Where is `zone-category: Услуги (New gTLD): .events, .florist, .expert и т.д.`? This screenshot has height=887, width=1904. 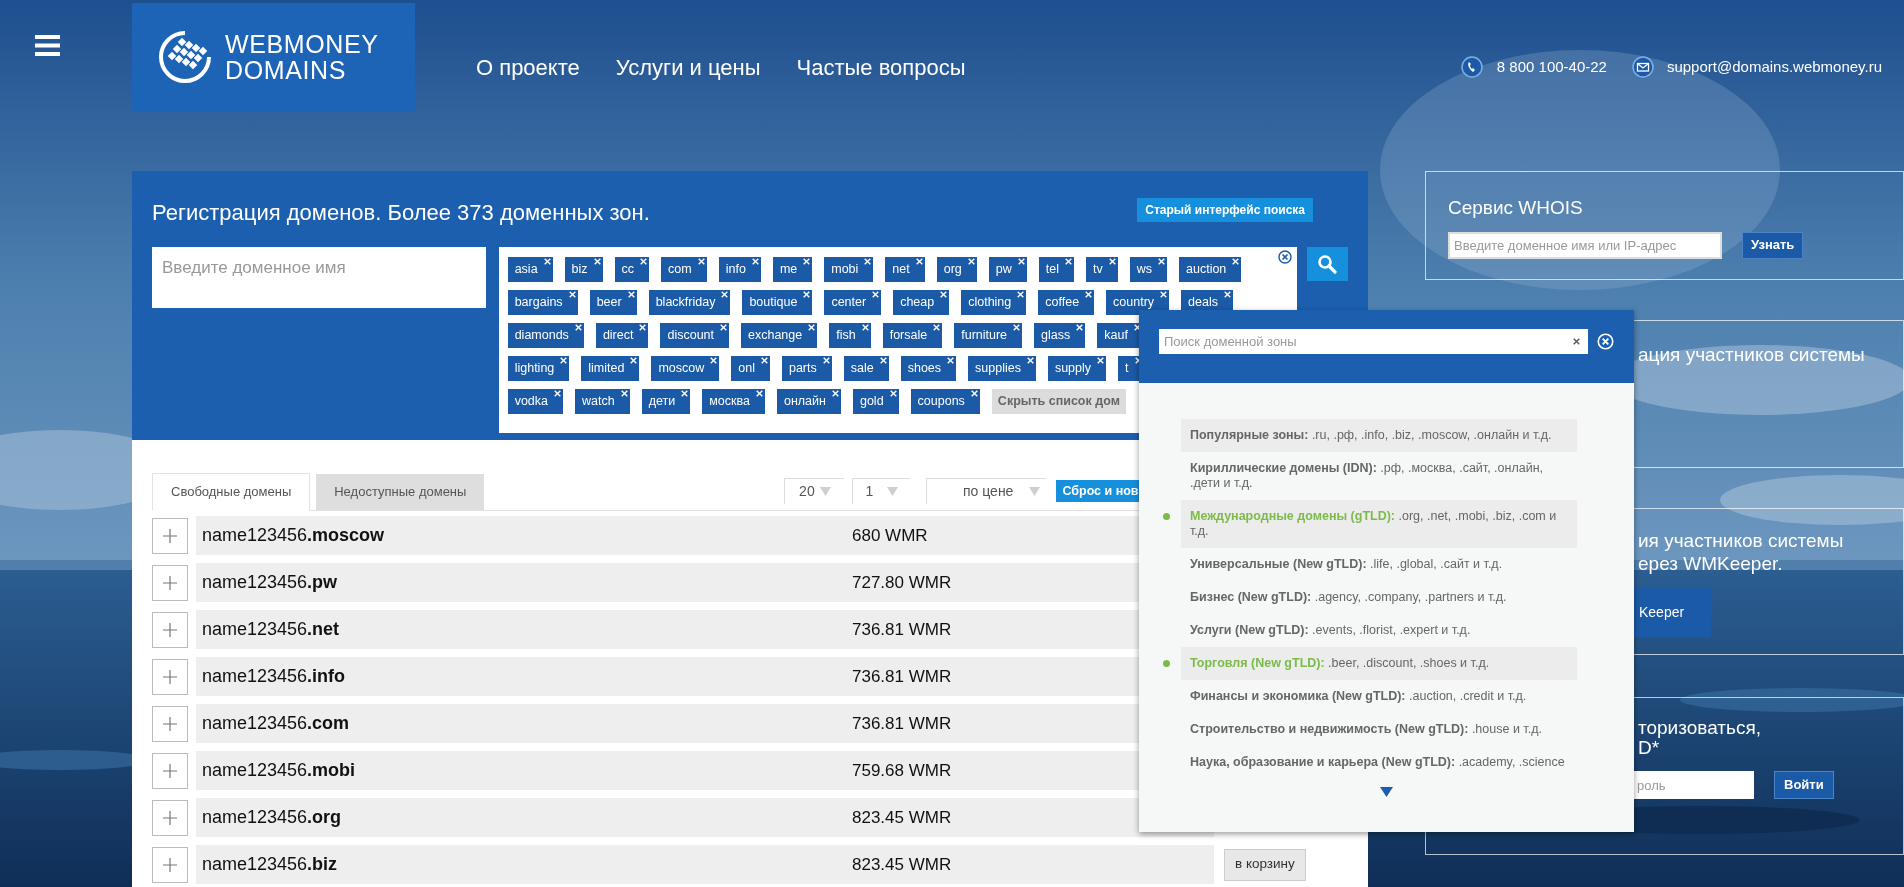
zone-category: Услуги (New gTLD): .events, .florist, .expert и т.д. is located at coordinates (1379, 630).